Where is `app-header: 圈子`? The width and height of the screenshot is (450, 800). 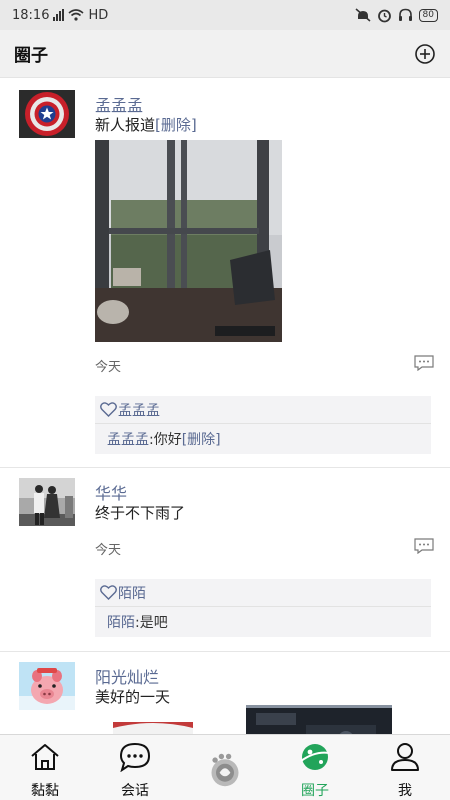
app-header: 圈子 is located at coordinates (225, 54).